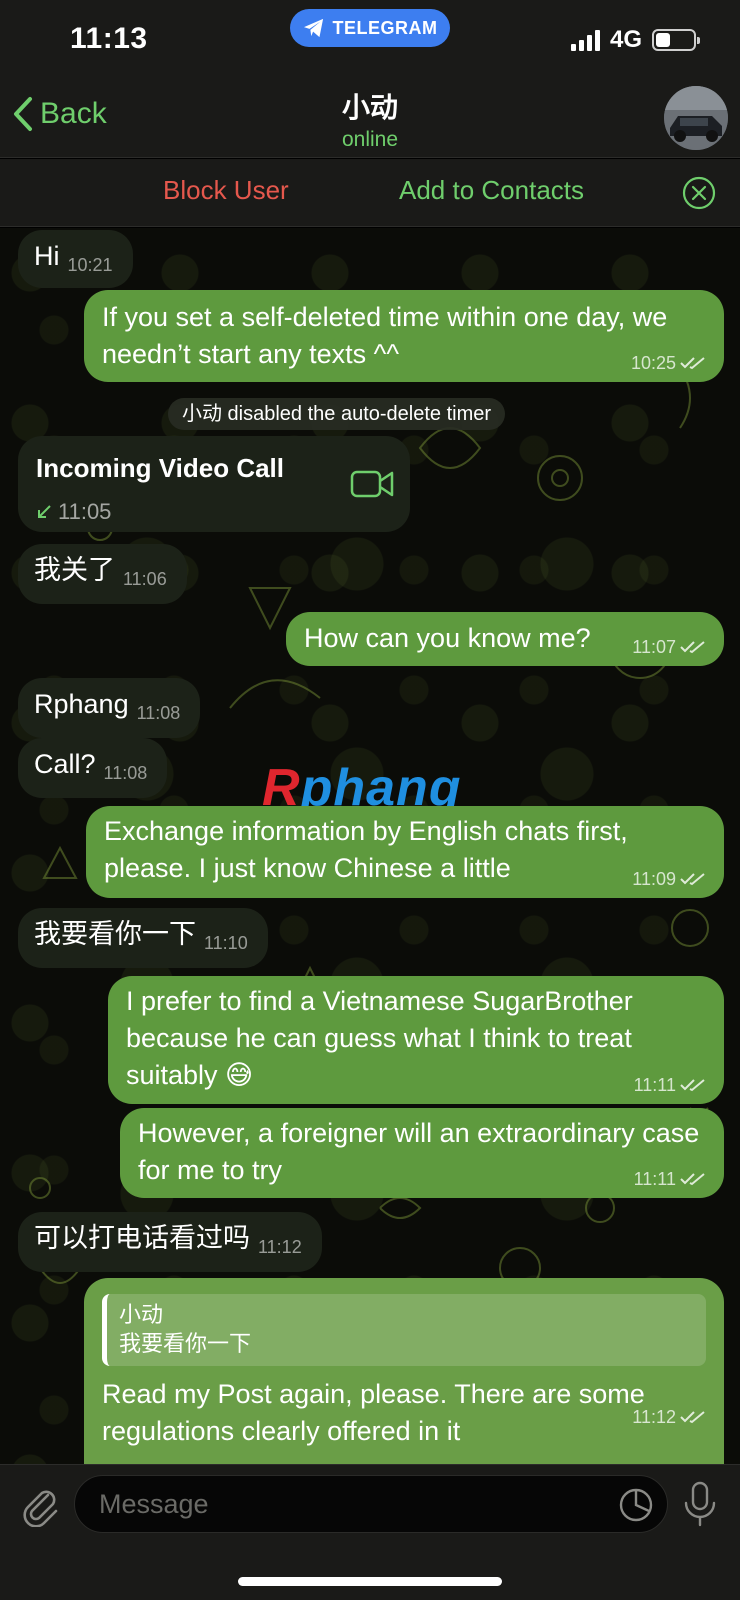  Describe the element at coordinates (145, 579) in the screenshot. I see `message-time: 11:06` at that location.